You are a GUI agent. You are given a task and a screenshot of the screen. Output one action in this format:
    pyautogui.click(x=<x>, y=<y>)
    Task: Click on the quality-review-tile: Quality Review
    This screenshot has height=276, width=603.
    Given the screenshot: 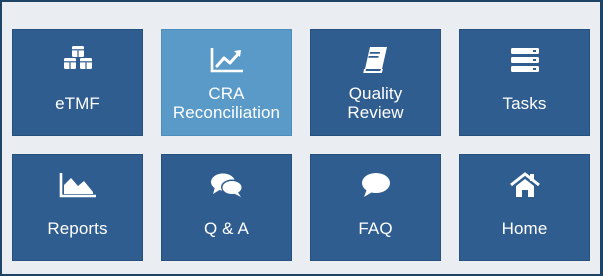 What is the action you would take?
    pyautogui.click(x=375, y=82)
    